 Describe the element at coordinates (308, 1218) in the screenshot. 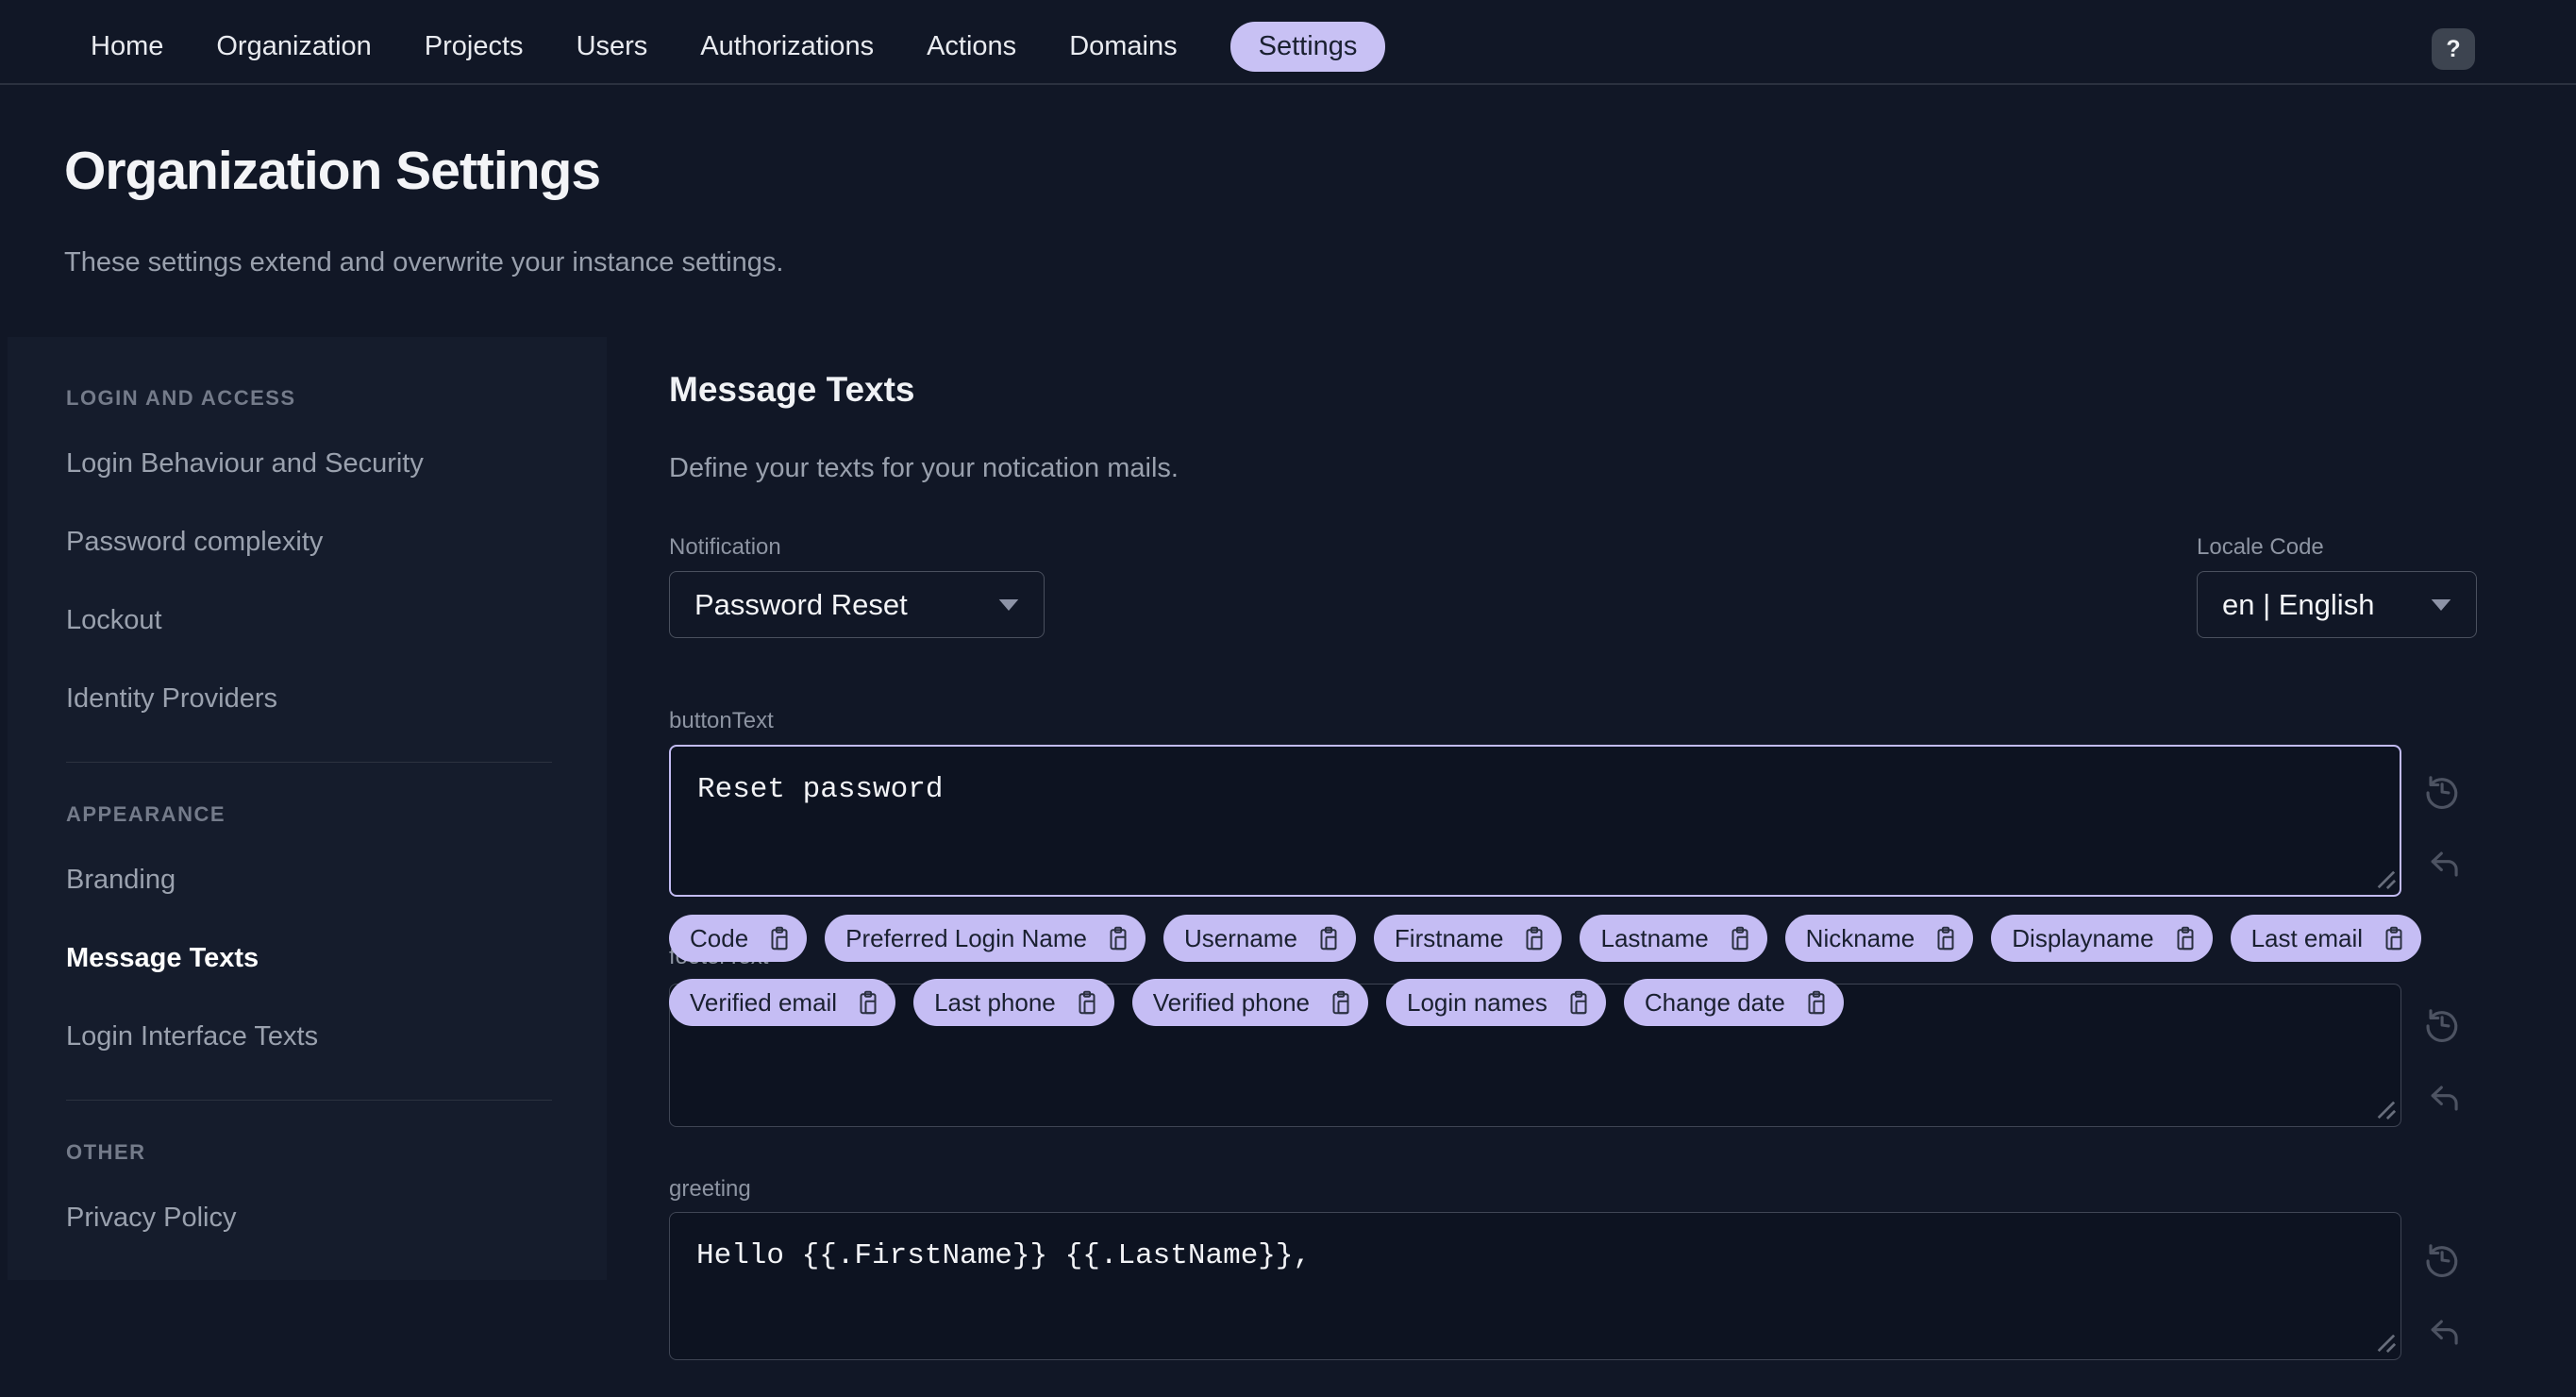

I see `sidebar-item-privacy-policy: Privacy Policy` at that location.